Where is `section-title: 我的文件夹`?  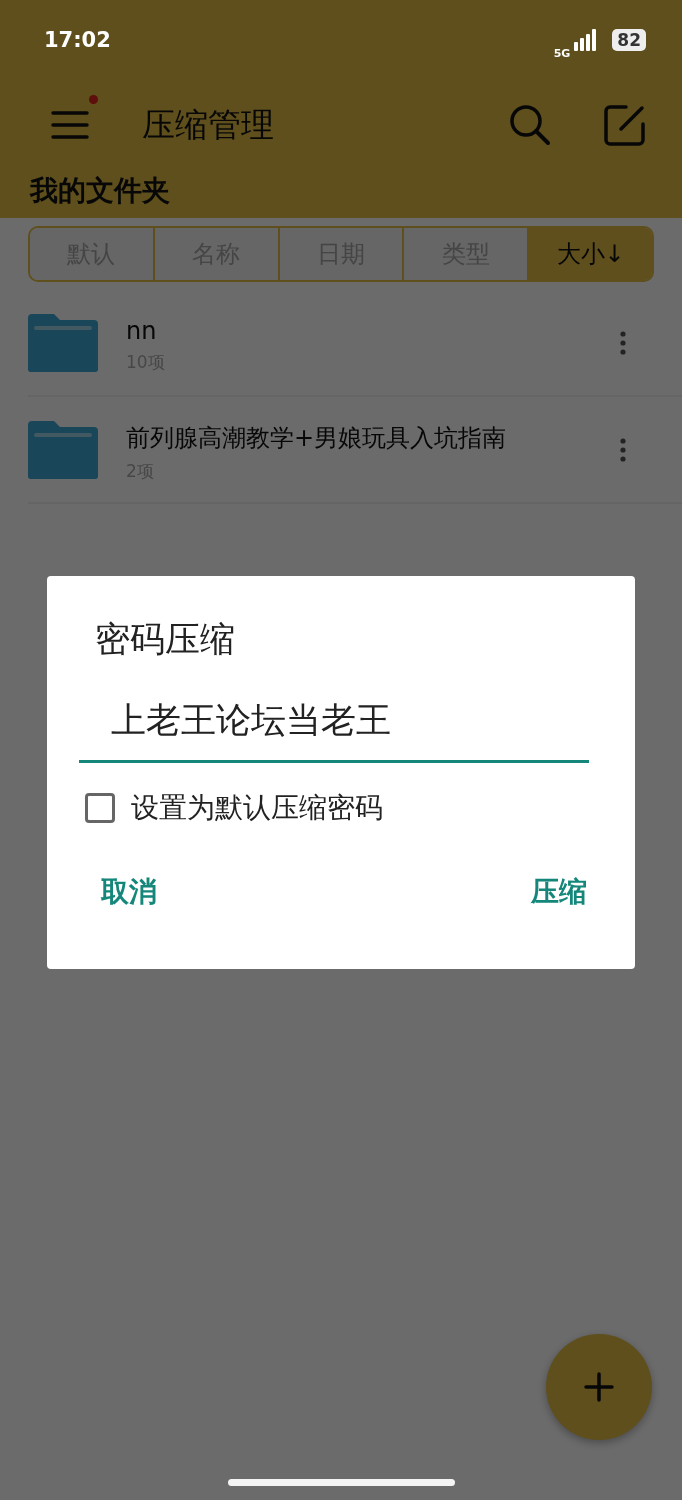 section-title: 我的文件夹 is located at coordinates (99, 191).